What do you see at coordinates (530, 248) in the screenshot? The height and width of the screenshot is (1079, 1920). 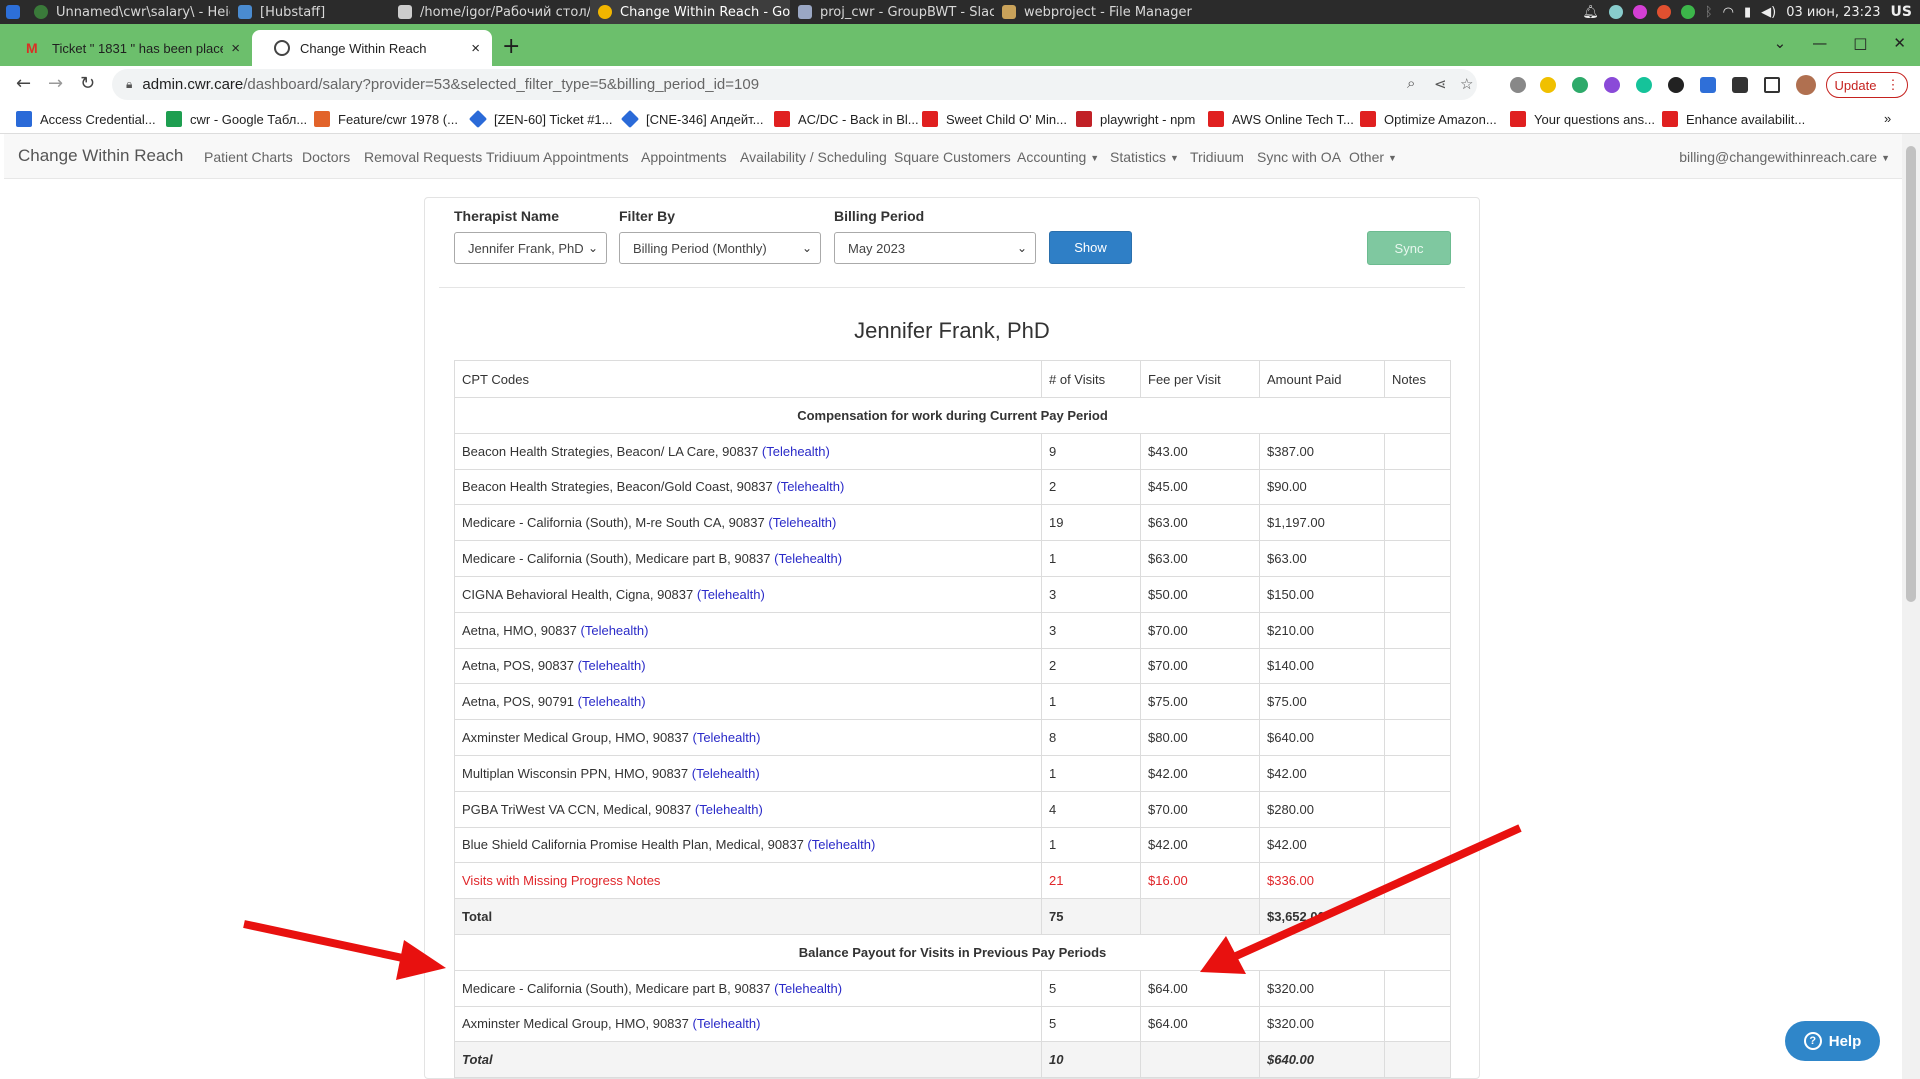 I see `therapist-select: Jennifer Frank, PhD ⌄` at bounding box center [530, 248].